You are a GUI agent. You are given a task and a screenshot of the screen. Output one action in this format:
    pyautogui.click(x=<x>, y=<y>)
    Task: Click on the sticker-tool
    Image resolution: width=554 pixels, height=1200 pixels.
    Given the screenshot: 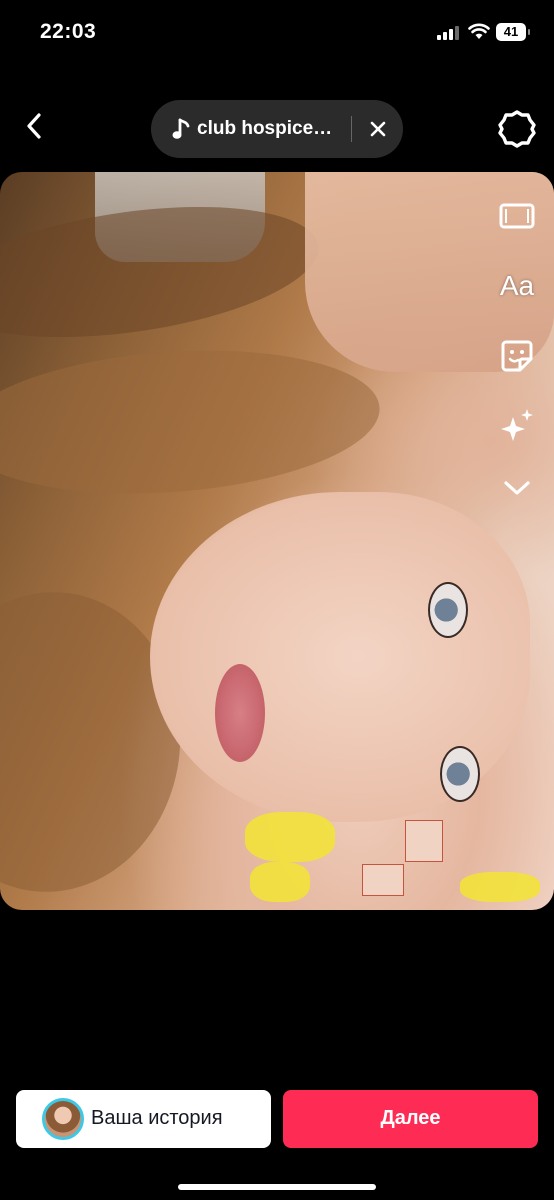 What is the action you would take?
    pyautogui.click(x=517, y=356)
    